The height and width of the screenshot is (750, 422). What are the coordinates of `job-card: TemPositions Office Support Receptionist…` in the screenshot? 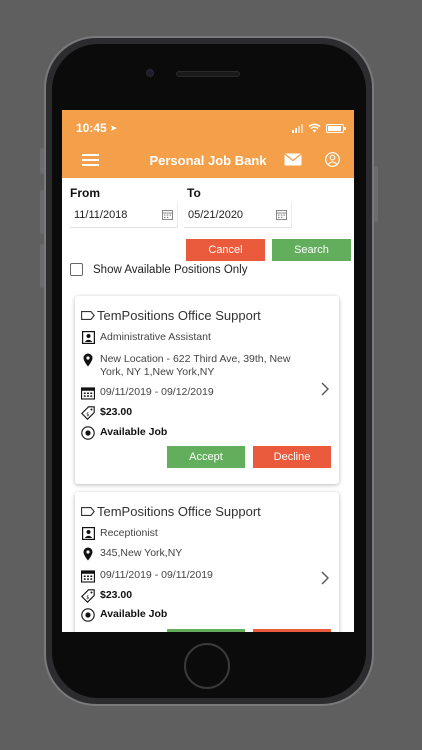 It's located at (207, 562).